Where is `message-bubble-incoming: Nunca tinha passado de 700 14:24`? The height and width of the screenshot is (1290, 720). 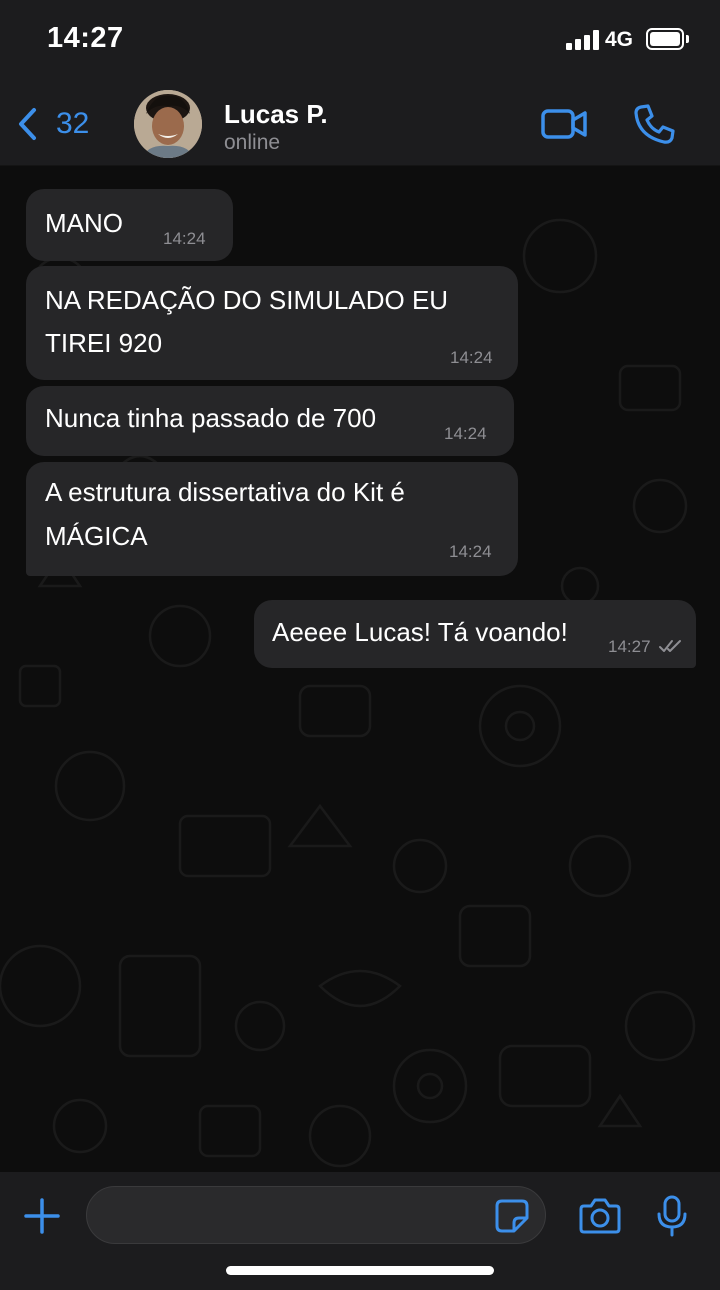
message-bubble-incoming: Nunca tinha passado de 700 14:24 is located at coordinates (270, 421).